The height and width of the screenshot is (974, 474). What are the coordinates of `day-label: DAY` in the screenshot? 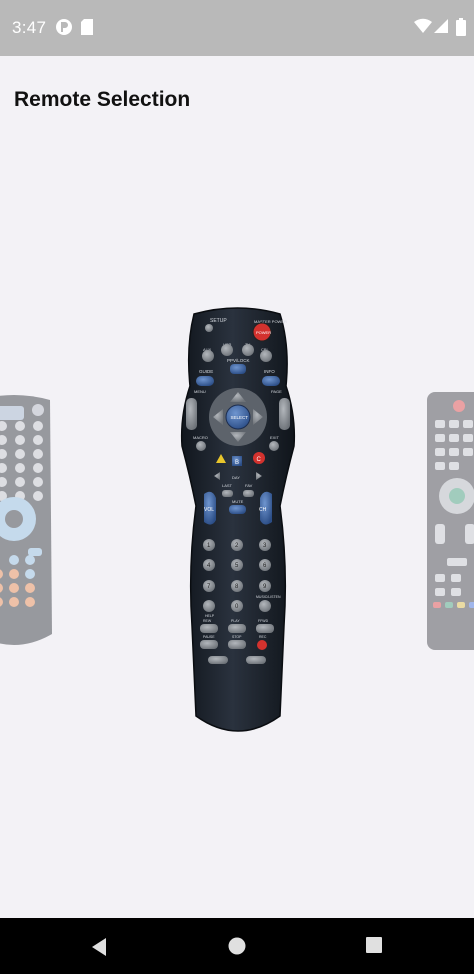 It's located at (236, 477).